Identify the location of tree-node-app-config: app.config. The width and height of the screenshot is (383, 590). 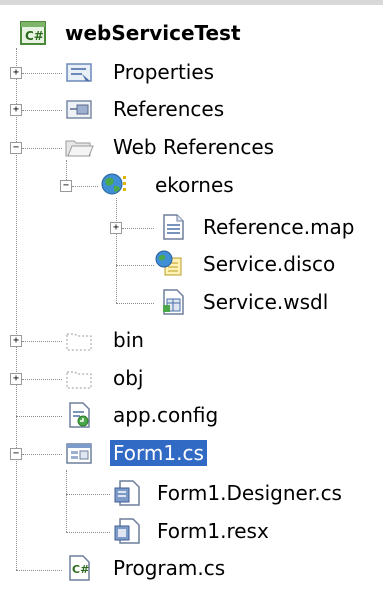
(191, 416).